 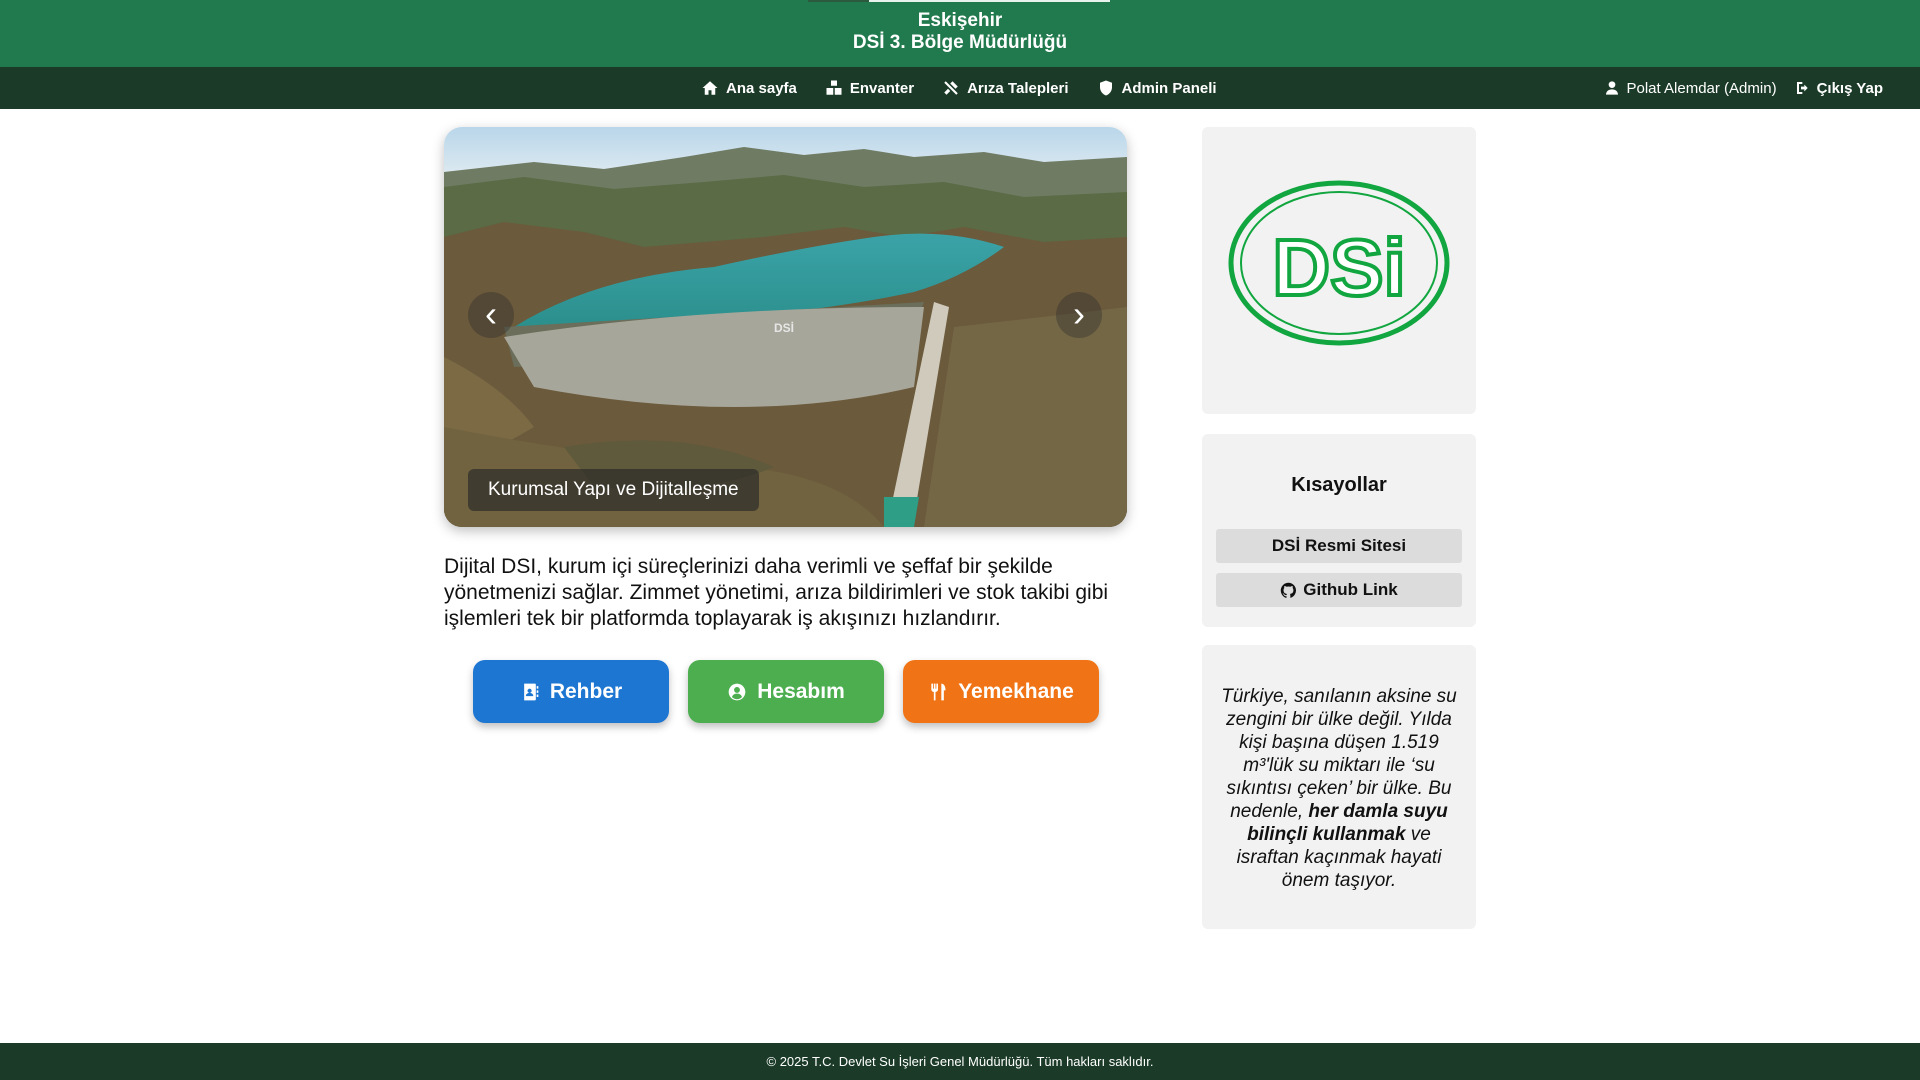 I want to click on logout-icon, so click(x=1802, y=88).